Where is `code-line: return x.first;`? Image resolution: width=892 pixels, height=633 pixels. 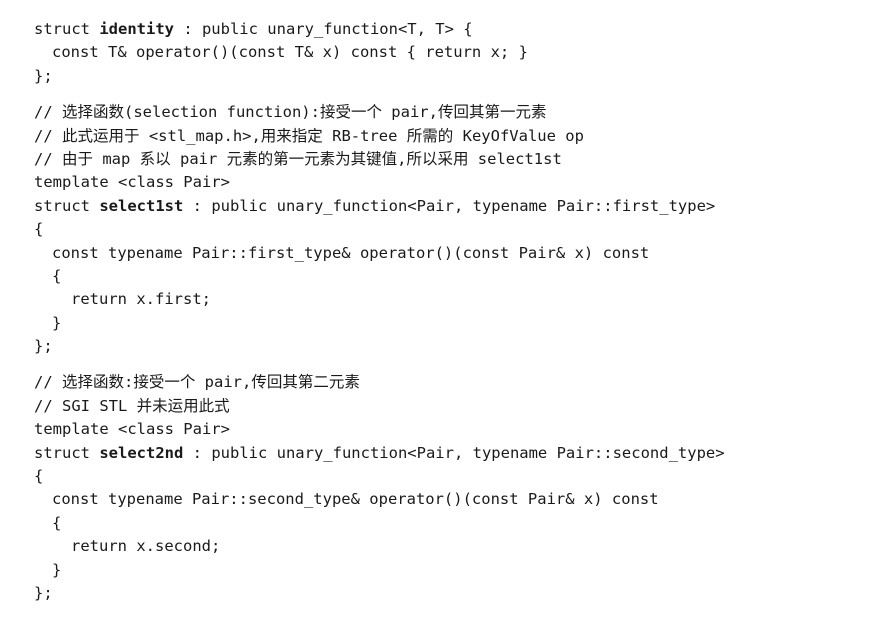 code-line: return x.first; is located at coordinates (141, 299).